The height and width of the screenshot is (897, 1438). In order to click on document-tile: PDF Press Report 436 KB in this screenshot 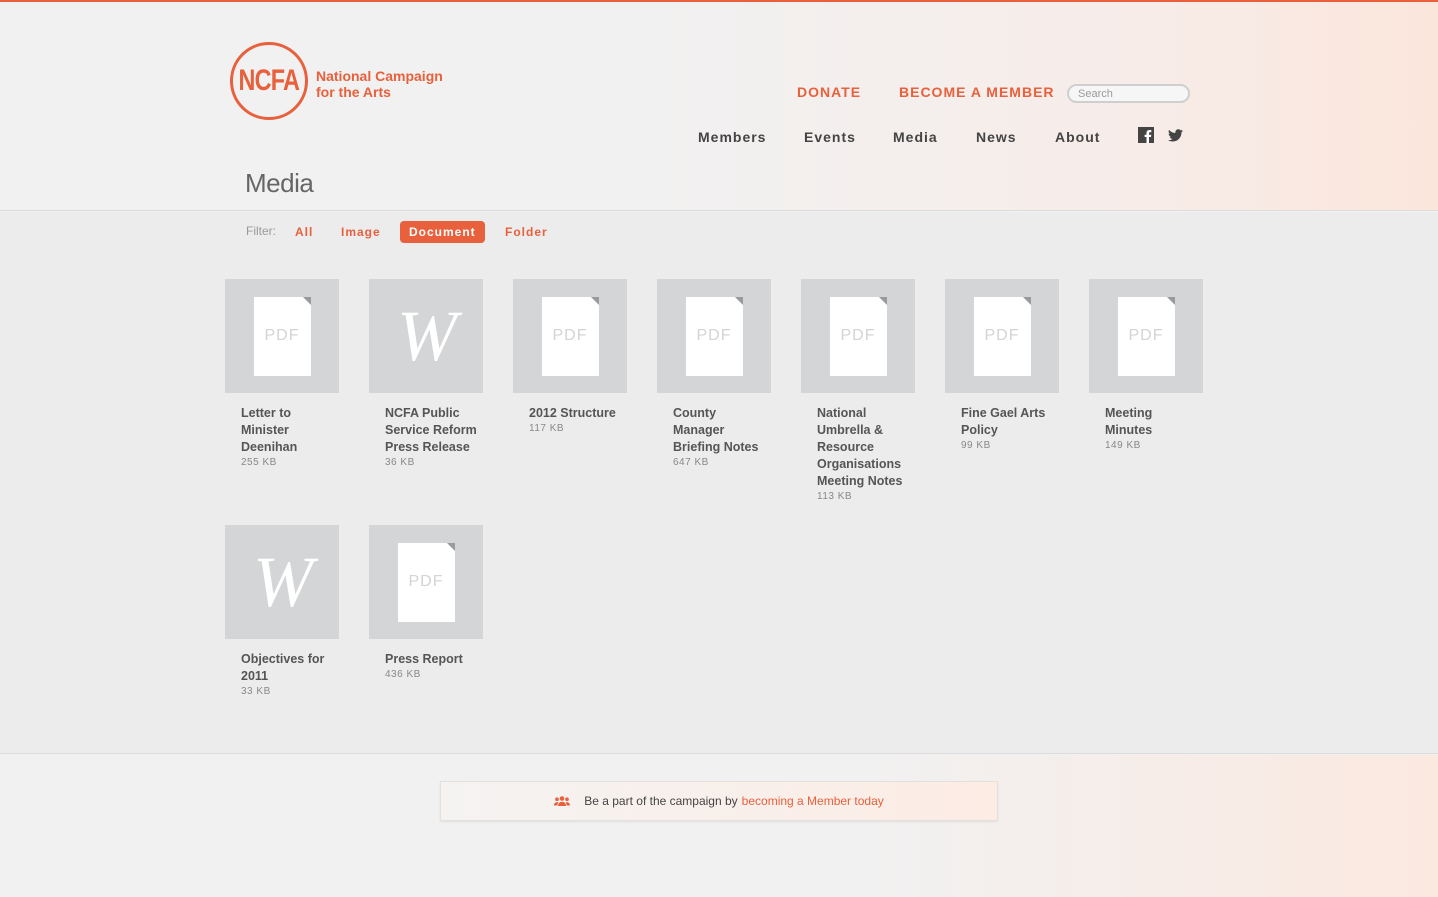, I will do `click(426, 602)`.